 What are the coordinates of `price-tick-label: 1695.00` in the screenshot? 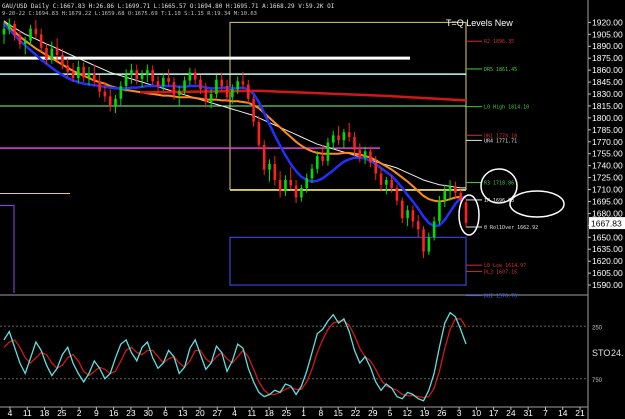 It's located at (607, 201).